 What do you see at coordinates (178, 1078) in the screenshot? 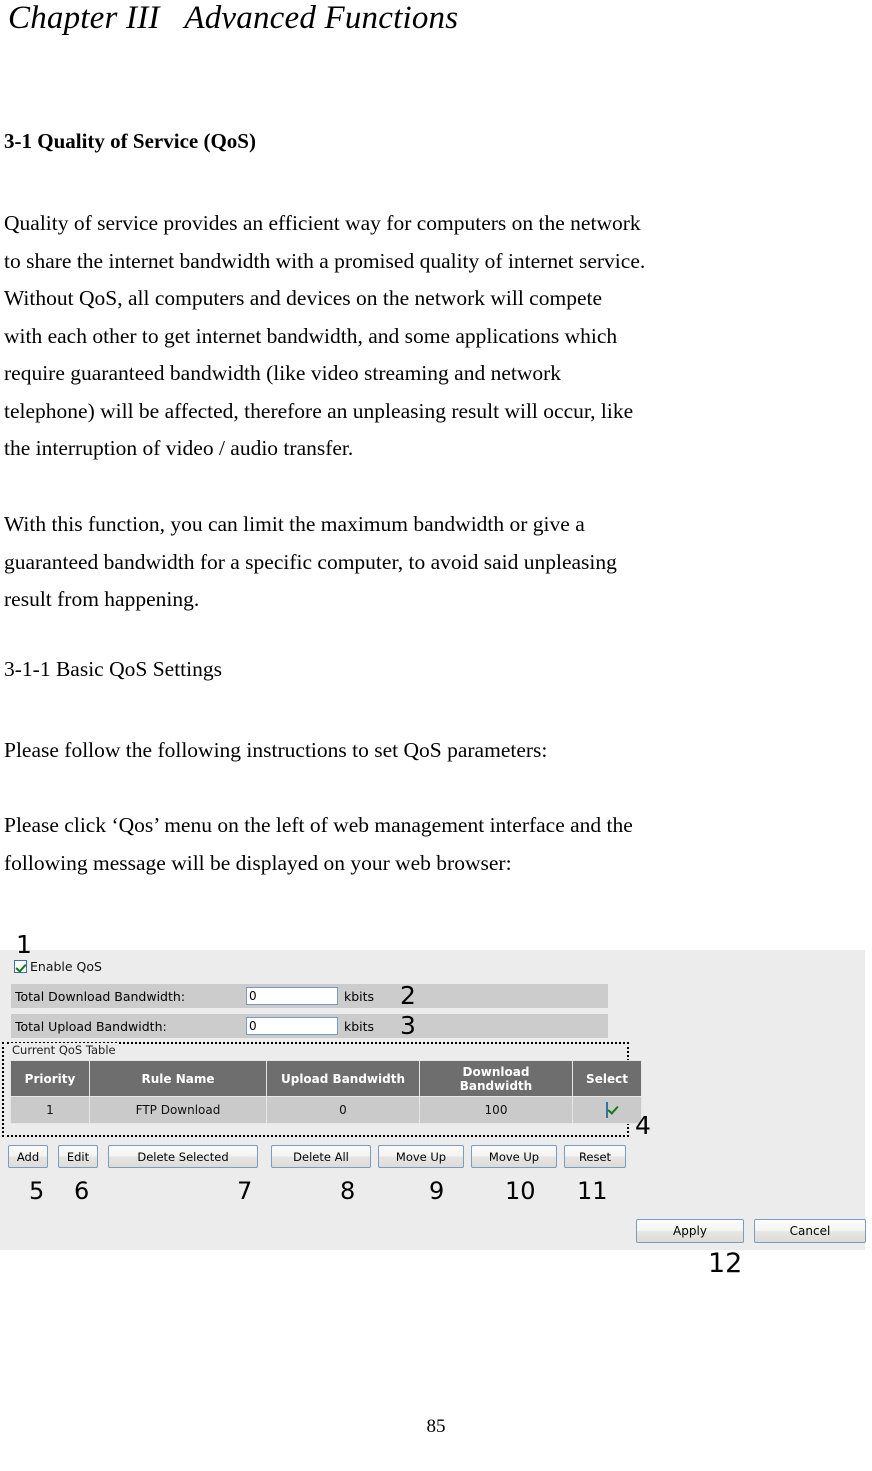
I see `column-header-rule-name: Rule Name` at bounding box center [178, 1078].